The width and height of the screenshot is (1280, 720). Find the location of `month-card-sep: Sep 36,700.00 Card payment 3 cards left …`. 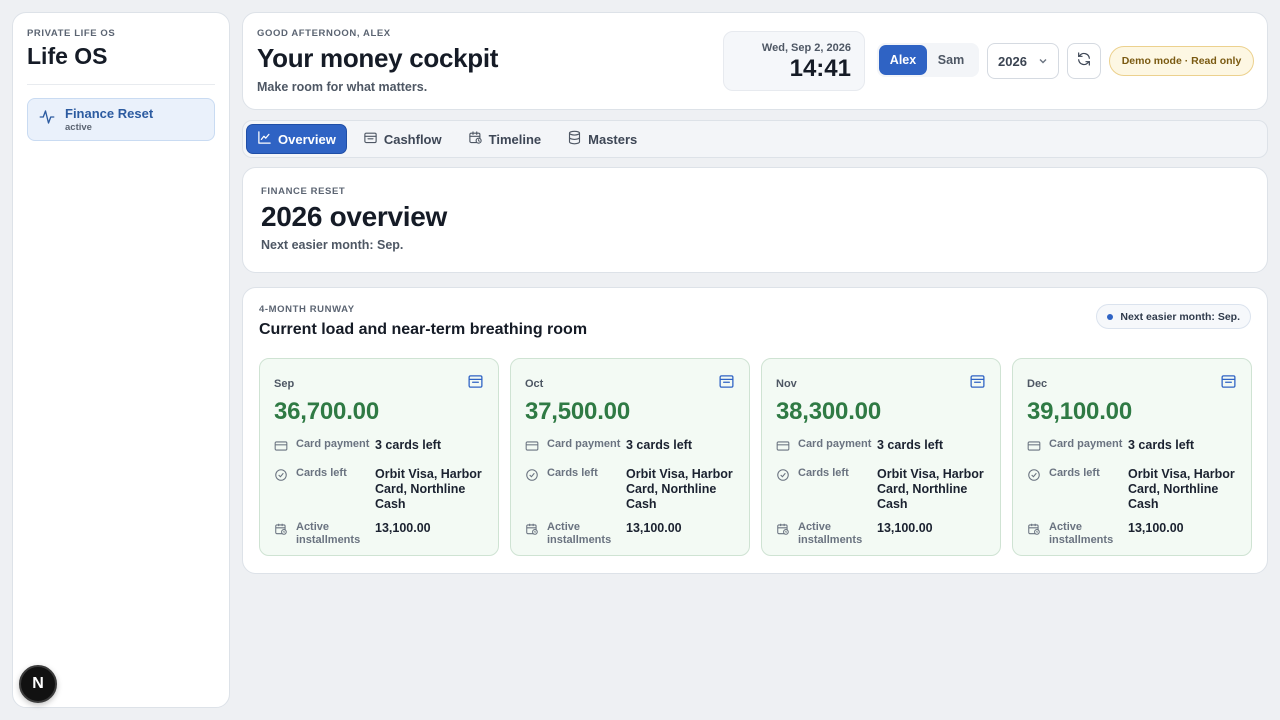

month-card-sep: Sep 36,700.00 Card payment 3 cards left … is located at coordinates (379, 457).